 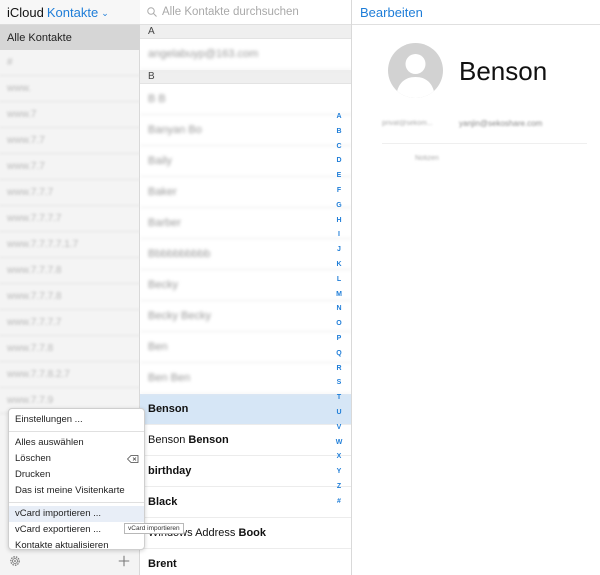 What do you see at coordinates (163, 502) in the screenshot?
I see `contact-name: Black` at bounding box center [163, 502].